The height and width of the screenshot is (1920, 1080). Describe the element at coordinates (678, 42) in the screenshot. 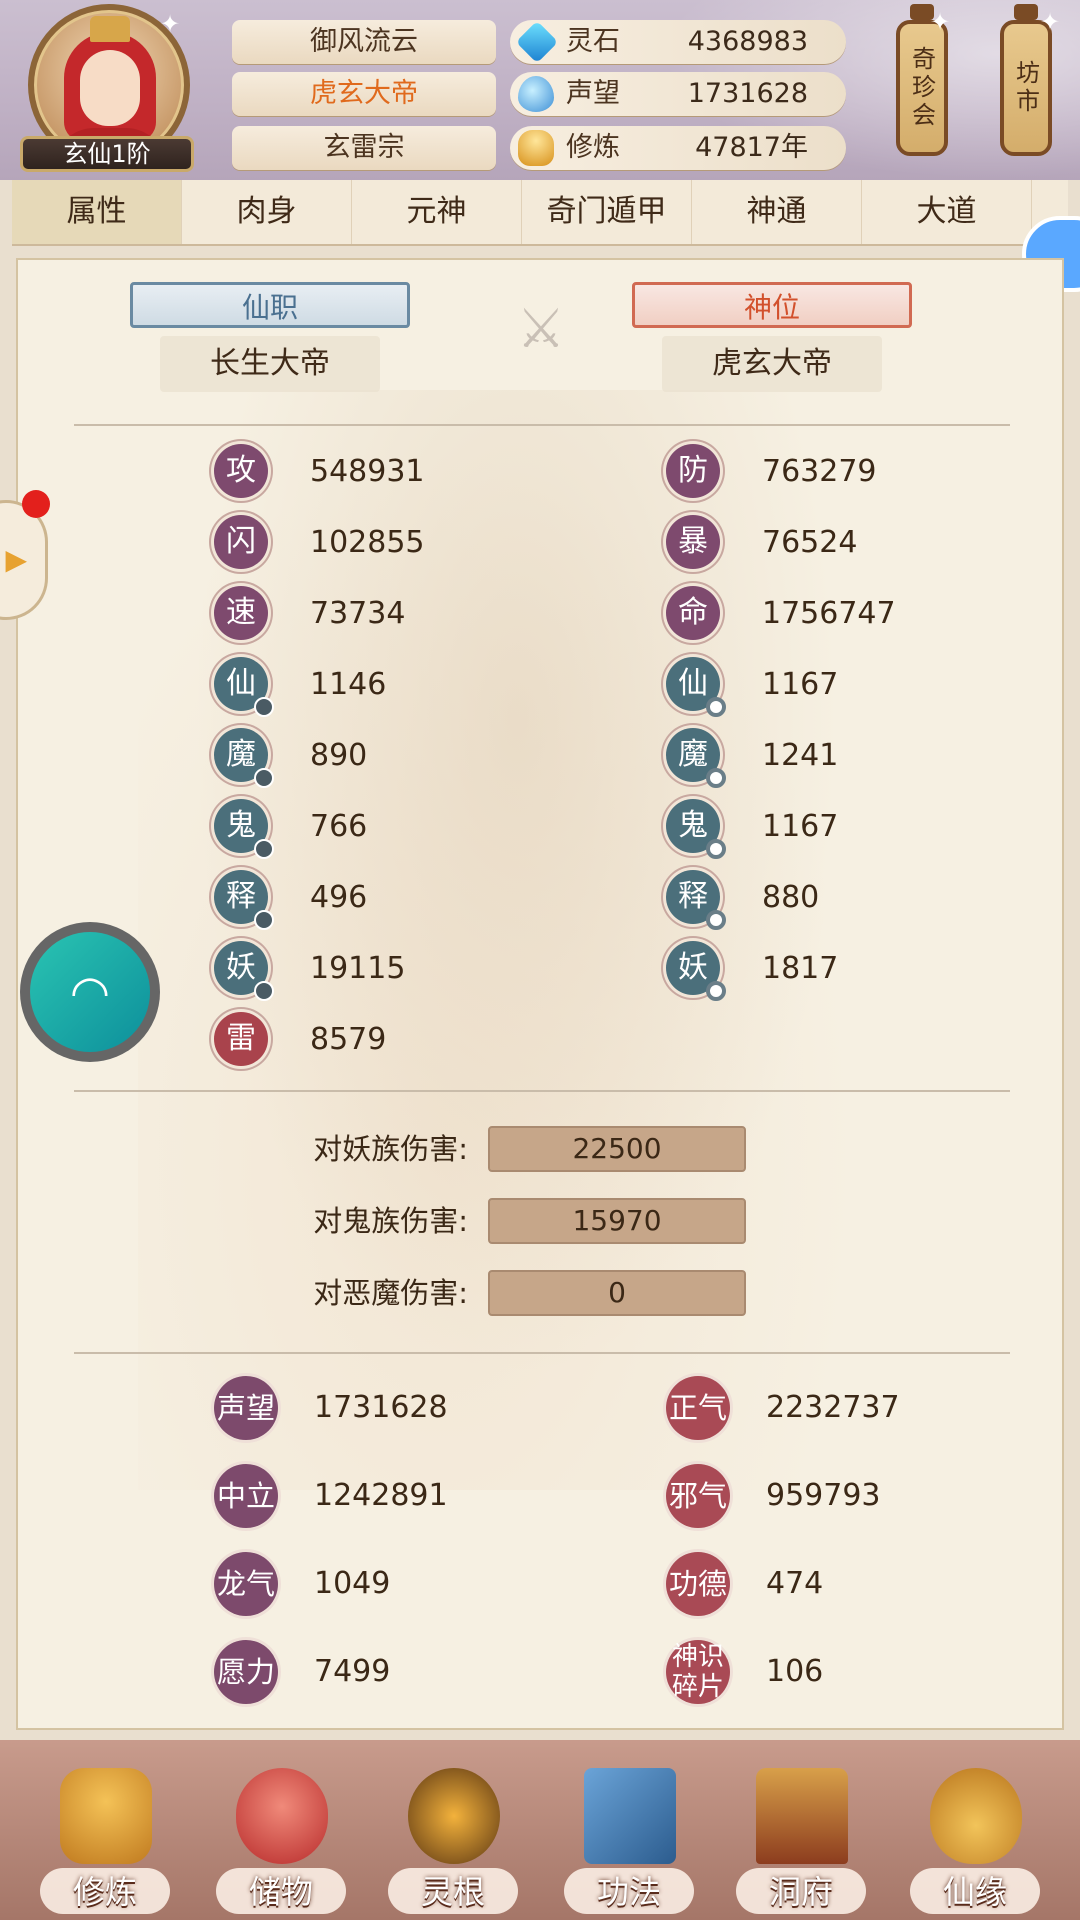

I see `resource-spirit-stone: 灵石 4368983` at that location.